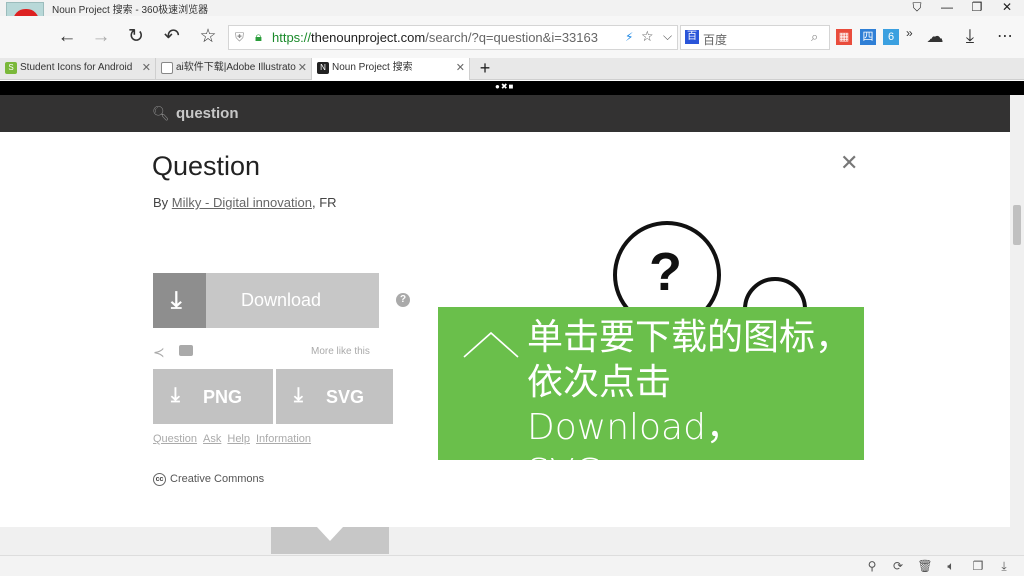 The image size is (1024, 576). I want to click on share-icon: ≺, so click(159, 352).